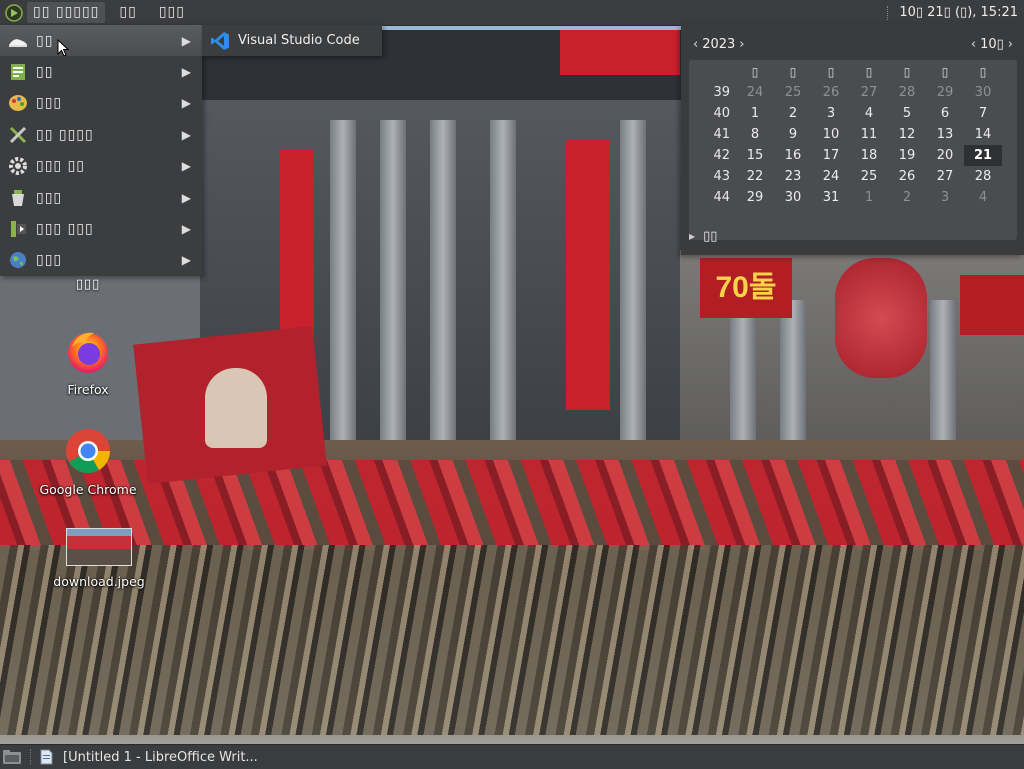  Describe the element at coordinates (907, 155) in the screenshot. I see `calendar-day: 19` at that location.